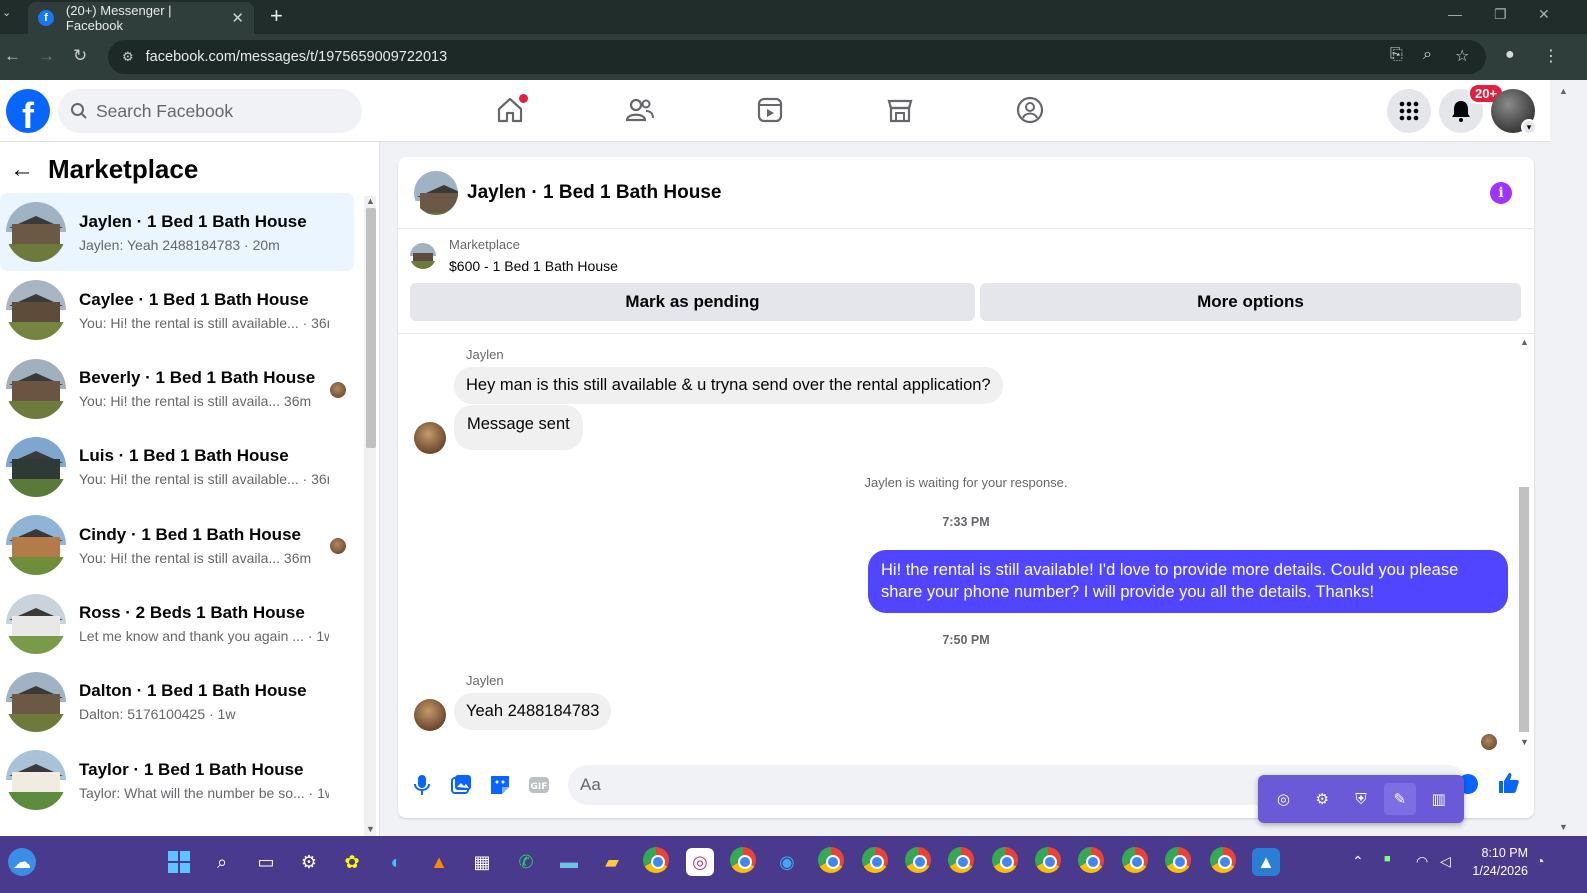 The image size is (1587, 893). Describe the element at coordinates (216, 111) in the screenshot. I see `search-input` at that location.